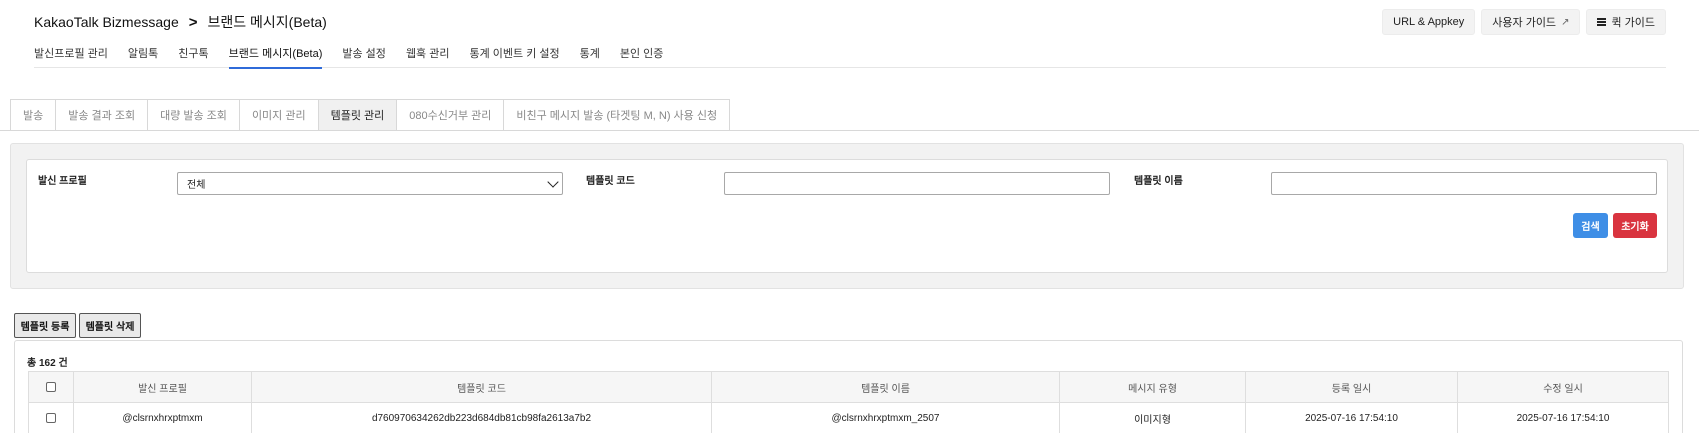 Image resolution: width=1699 pixels, height=433 pixels. What do you see at coordinates (196, 185) in the screenshot?
I see `sender-profile-selected: 전체` at bounding box center [196, 185].